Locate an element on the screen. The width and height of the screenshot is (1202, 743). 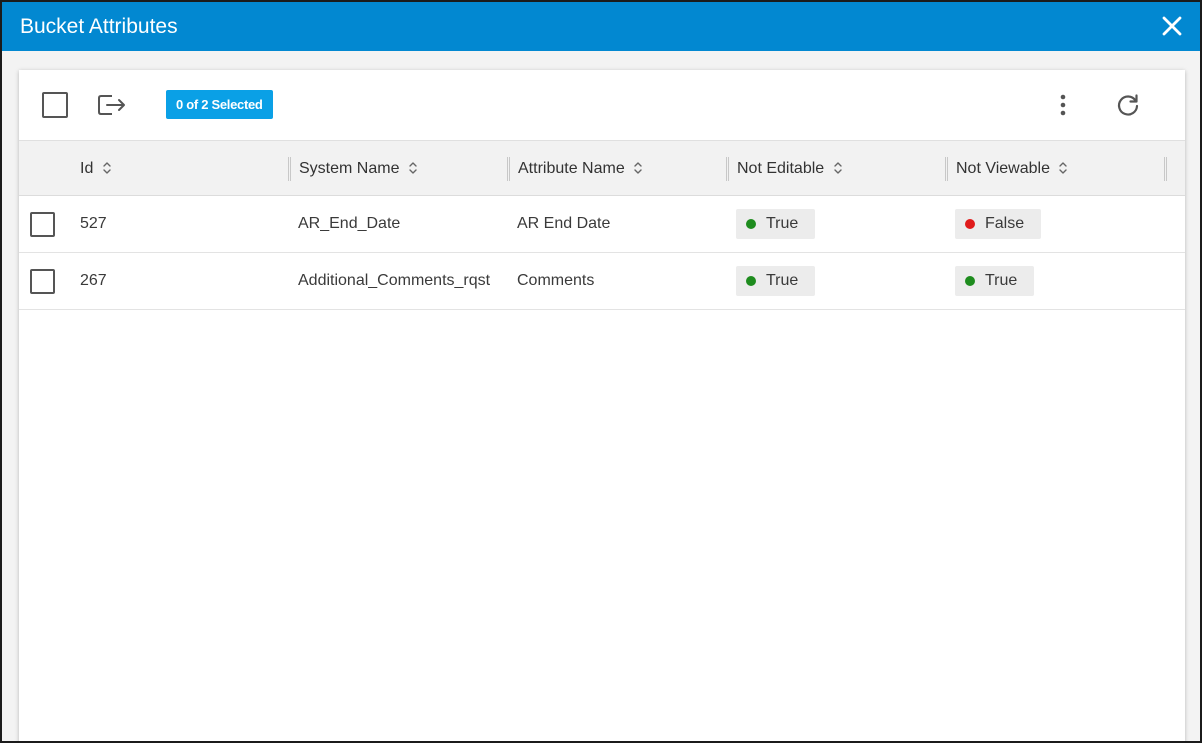
table-row: 527 AR_End_Date AR End Date True False is located at coordinates (602, 224).